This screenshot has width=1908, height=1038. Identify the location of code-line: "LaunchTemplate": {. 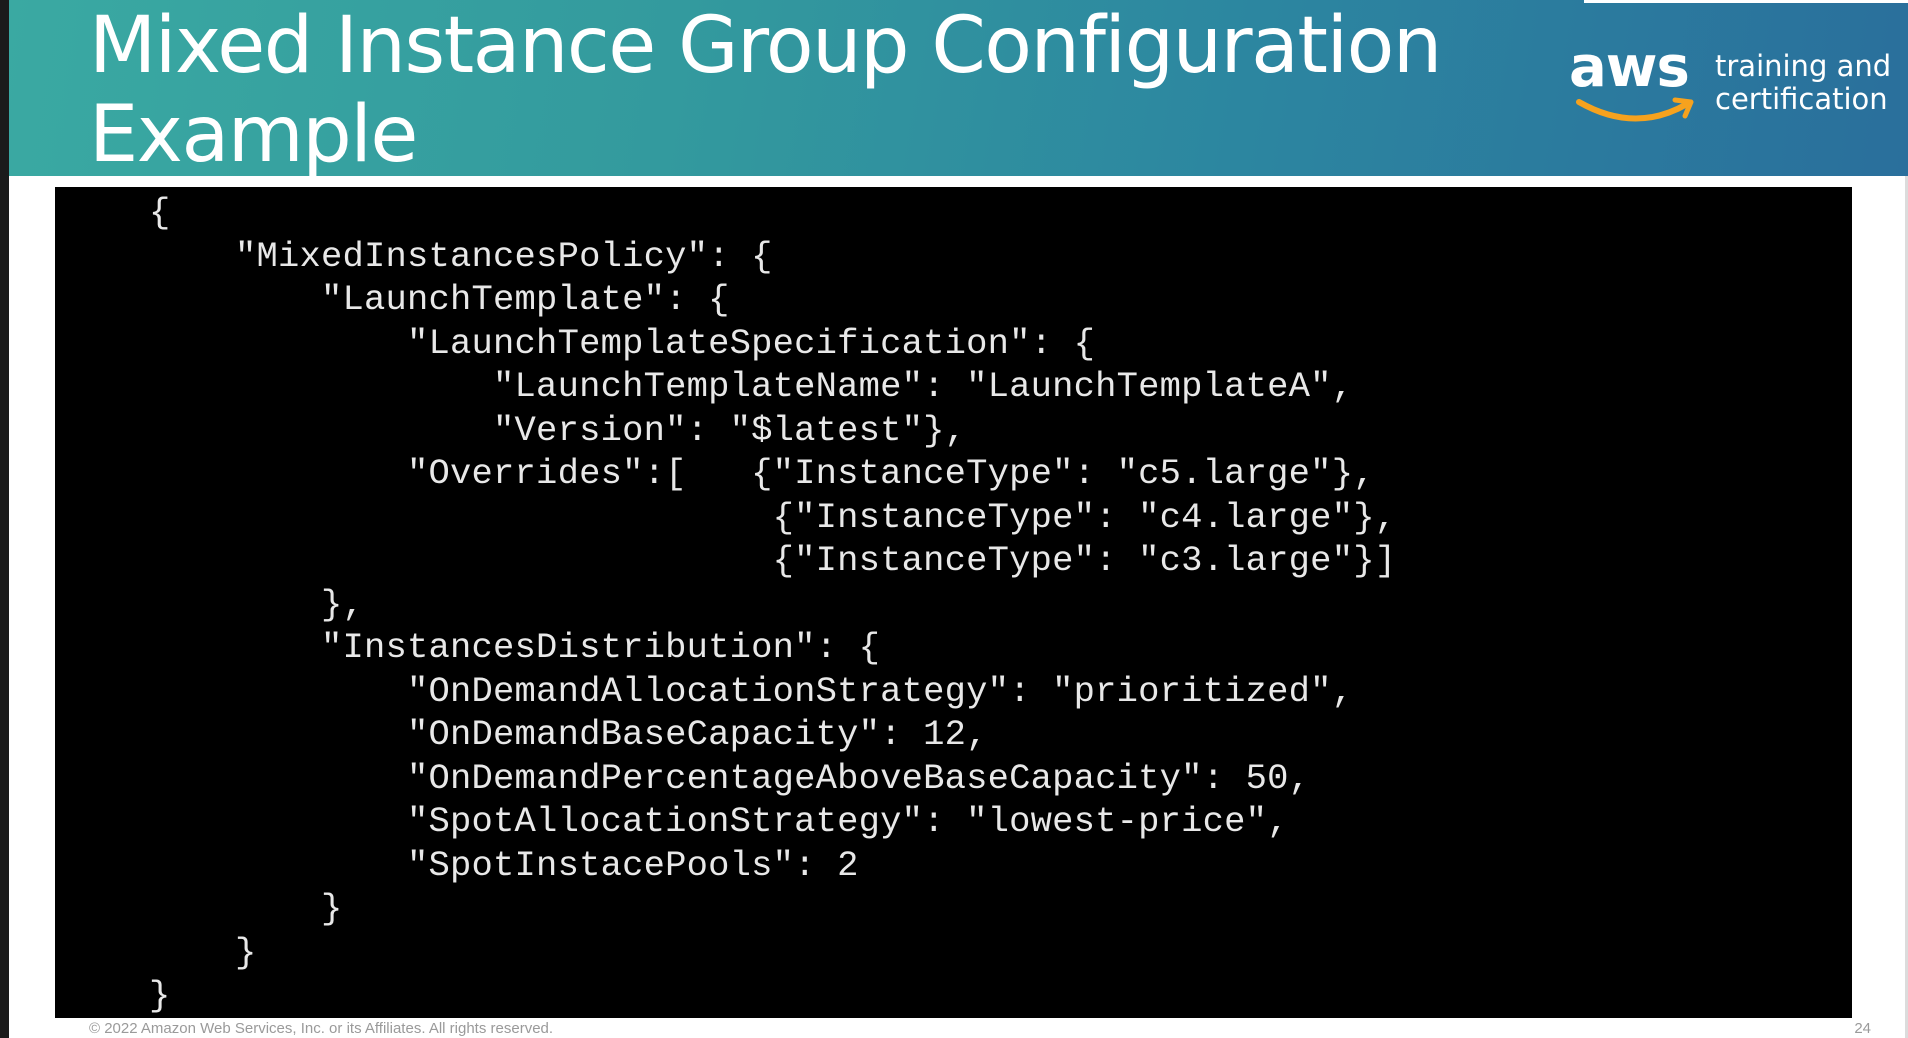
(439, 299).